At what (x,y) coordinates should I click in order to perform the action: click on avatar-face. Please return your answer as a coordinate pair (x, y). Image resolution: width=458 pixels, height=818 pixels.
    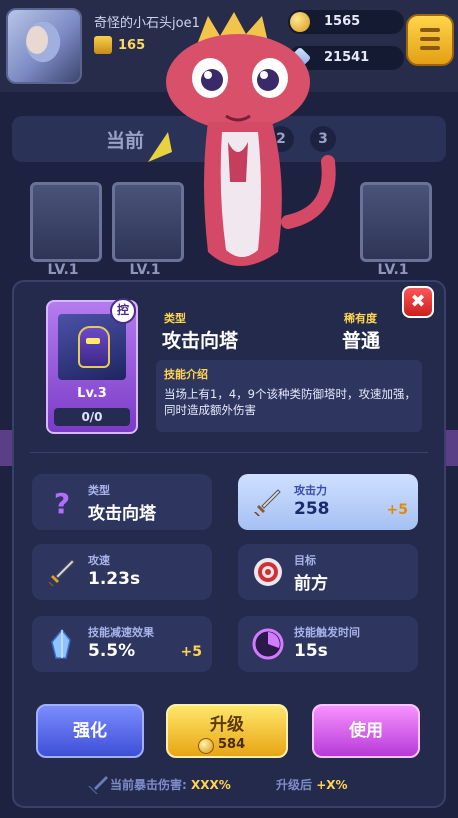
    Looking at the image, I should click on (43, 42).